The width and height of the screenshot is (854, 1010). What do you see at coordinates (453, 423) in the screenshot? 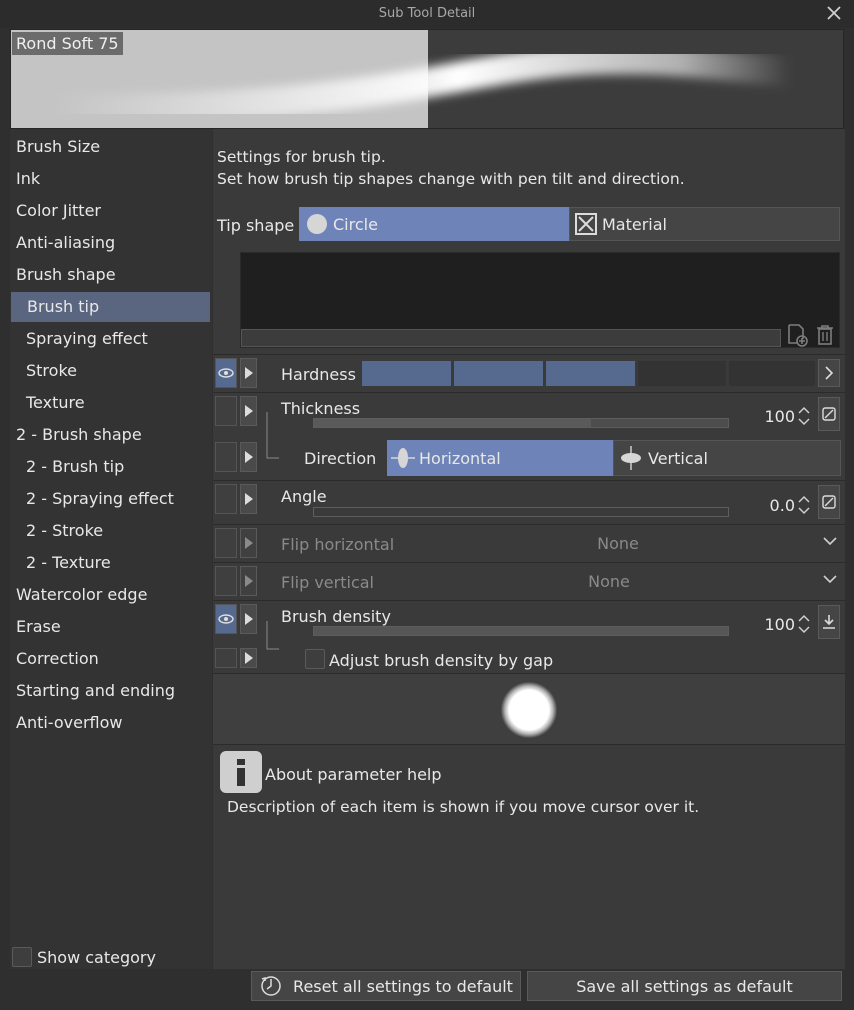
I see `thickness-slider-fill` at bounding box center [453, 423].